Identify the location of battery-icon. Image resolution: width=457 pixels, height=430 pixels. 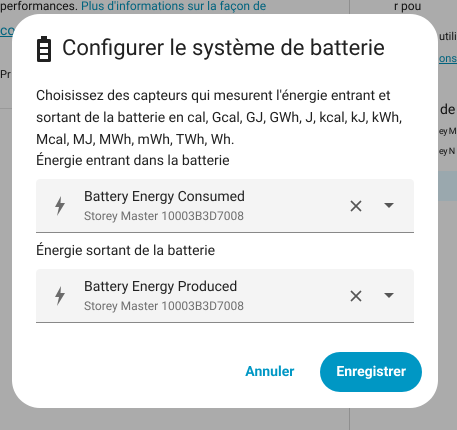
(44, 49).